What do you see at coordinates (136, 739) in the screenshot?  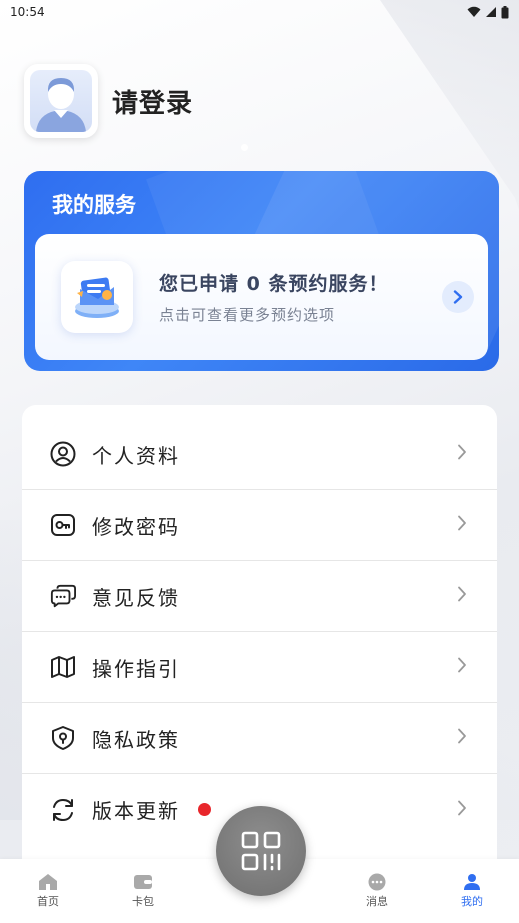 I see `menu-item-label: 隐私政策` at bounding box center [136, 739].